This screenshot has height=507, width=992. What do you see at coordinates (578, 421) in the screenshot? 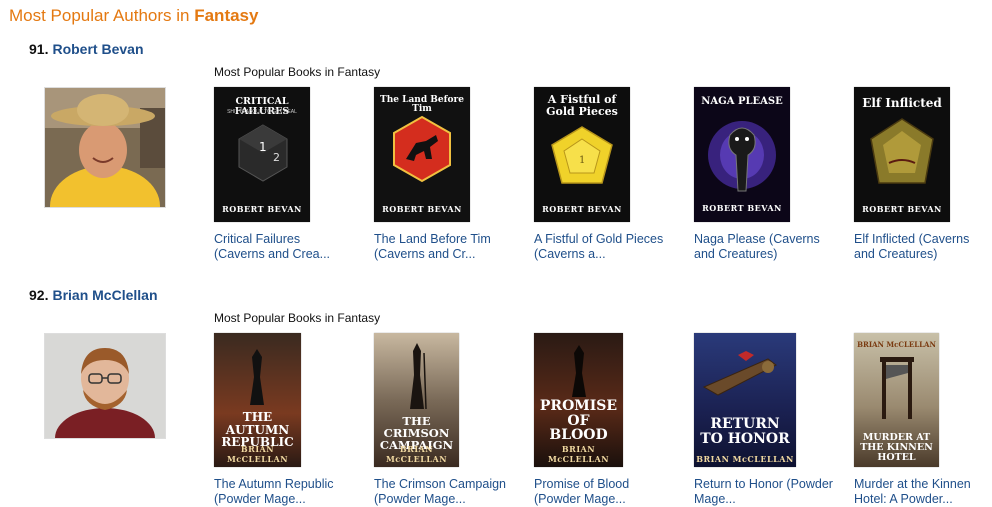
I see `cover-title: PROMISE OF BLOOD` at bounding box center [578, 421].